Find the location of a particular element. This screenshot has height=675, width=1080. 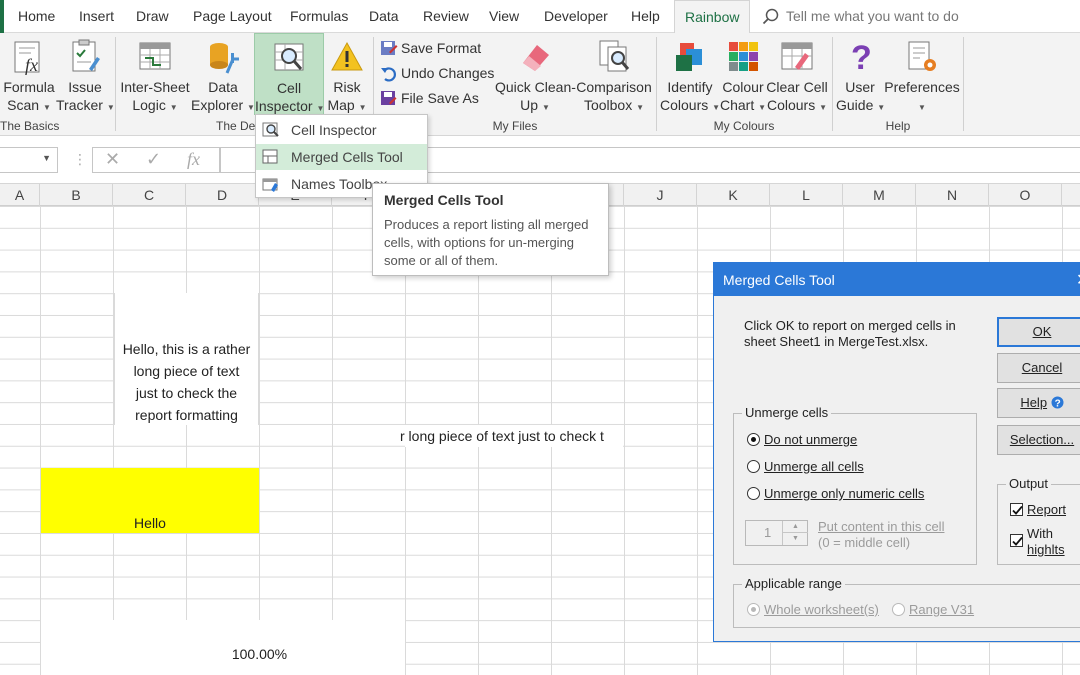

menu-item-merged-cells-tool: Merged Cells Tool is located at coordinates (341, 157).